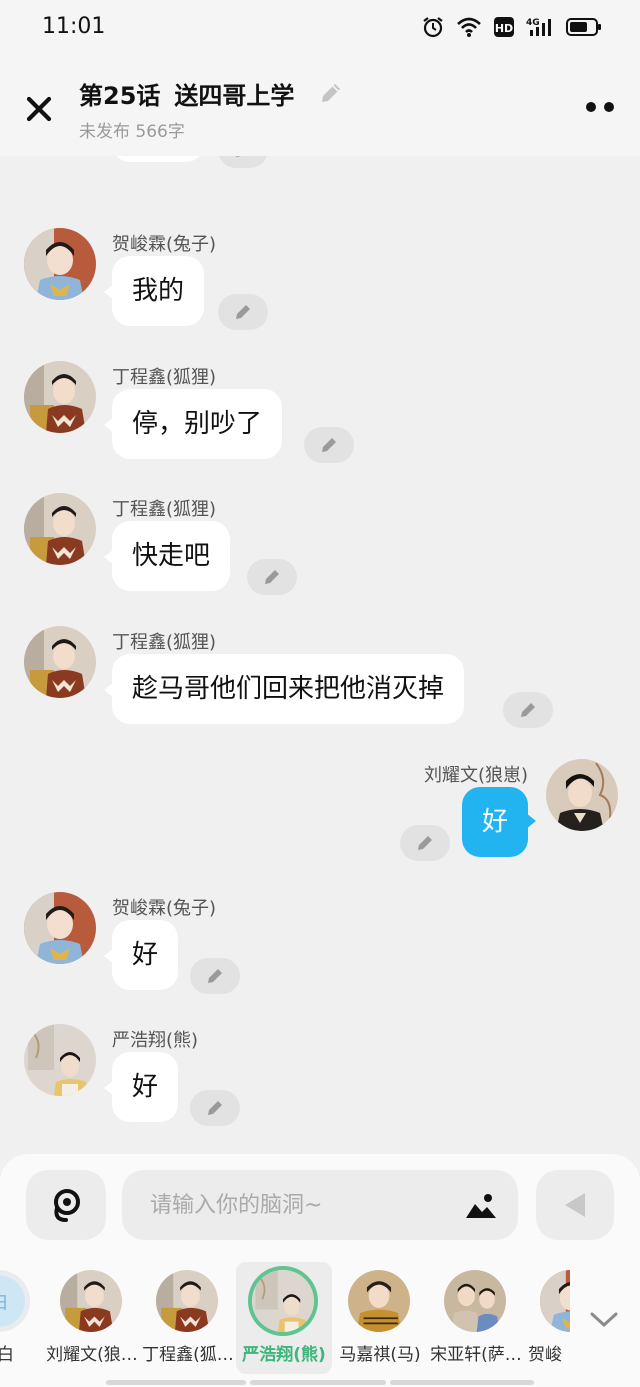 This screenshot has height=1387, width=640. I want to click on send-button, so click(575, 1205).